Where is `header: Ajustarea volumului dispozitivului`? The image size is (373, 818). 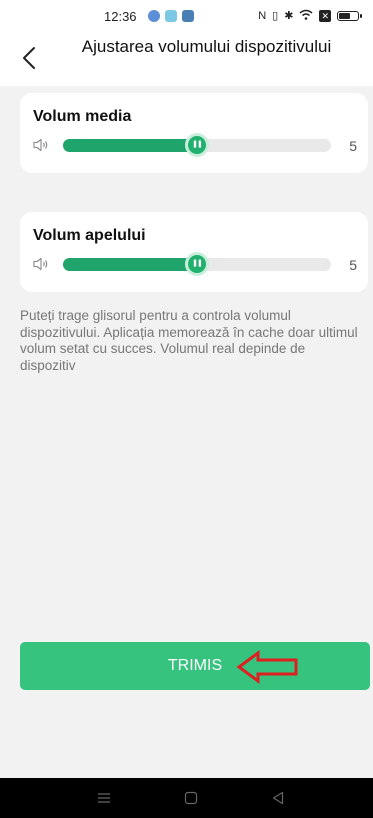 header: Ajustarea volumului dispozitivului is located at coordinates (186, 58).